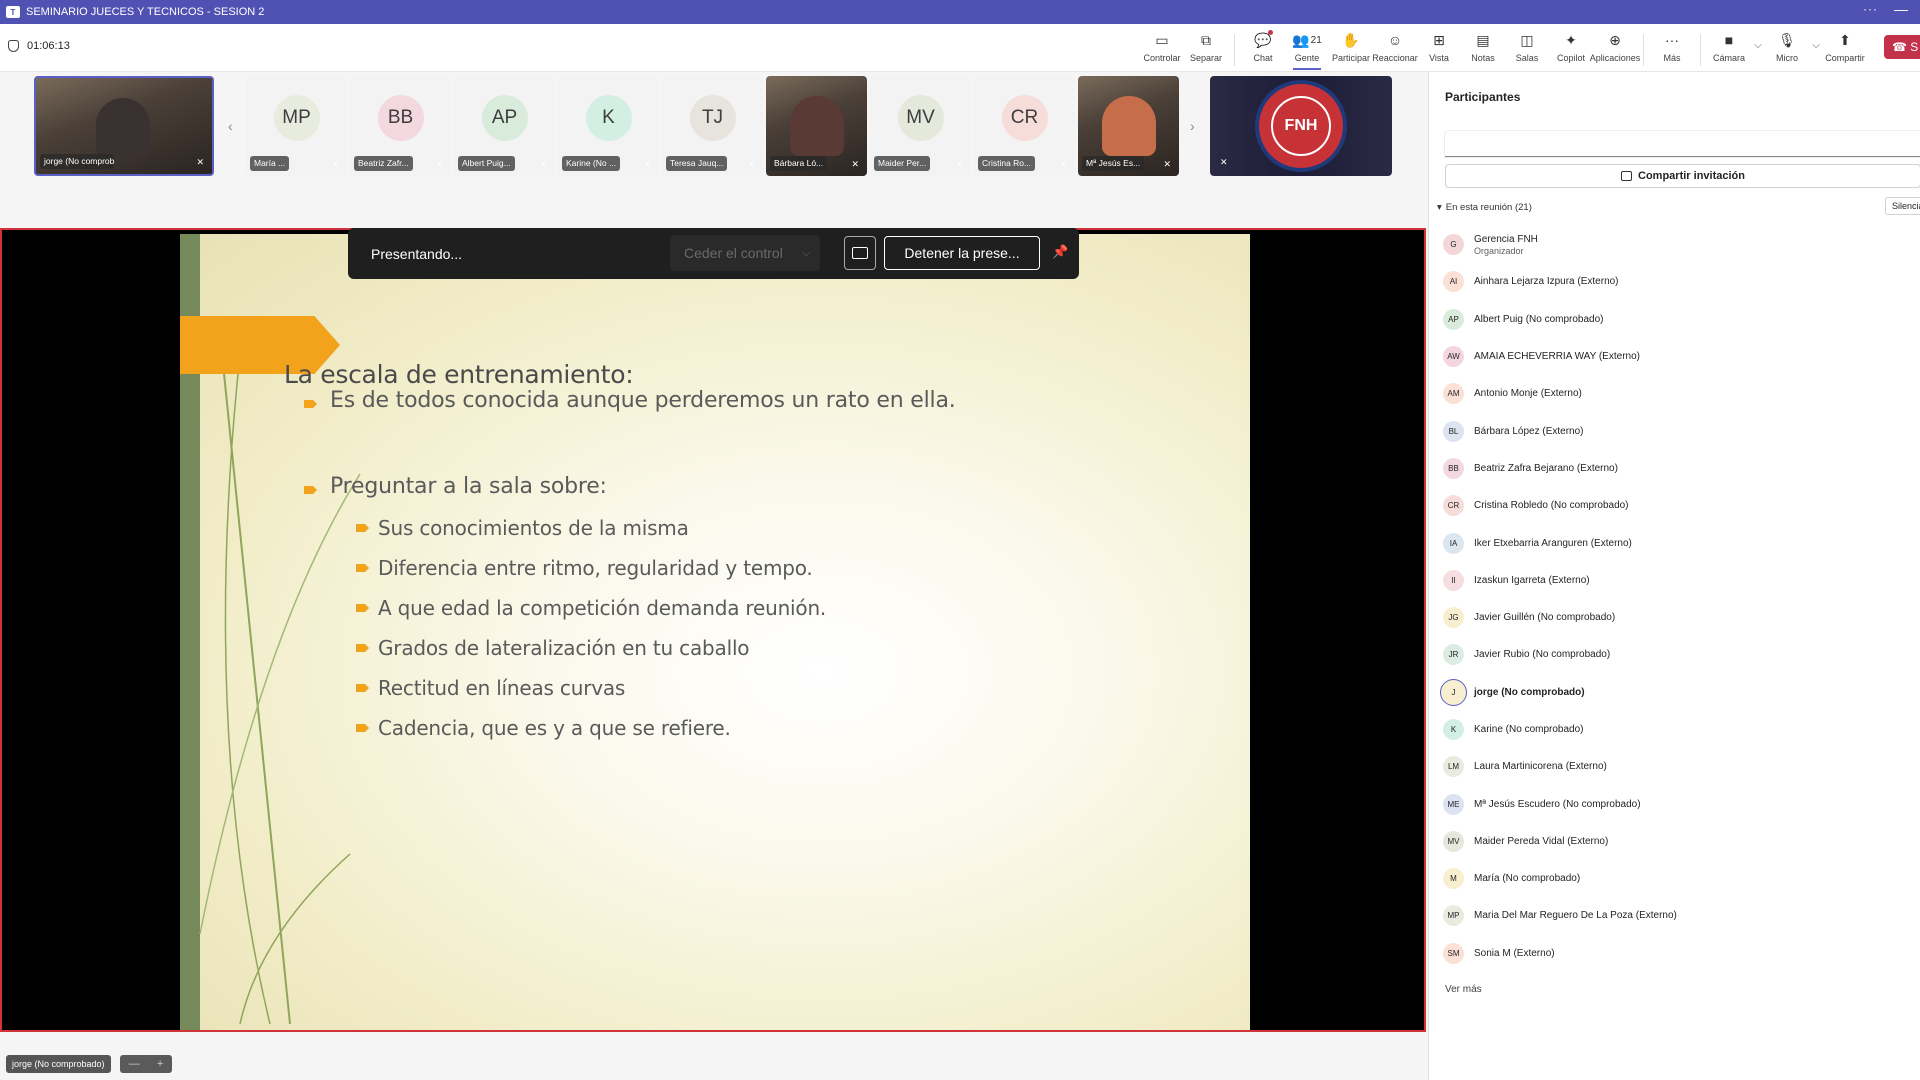 Image resolution: width=1920 pixels, height=1080 pixels. I want to click on strip-prev-arrow: ‹, so click(230, 126).